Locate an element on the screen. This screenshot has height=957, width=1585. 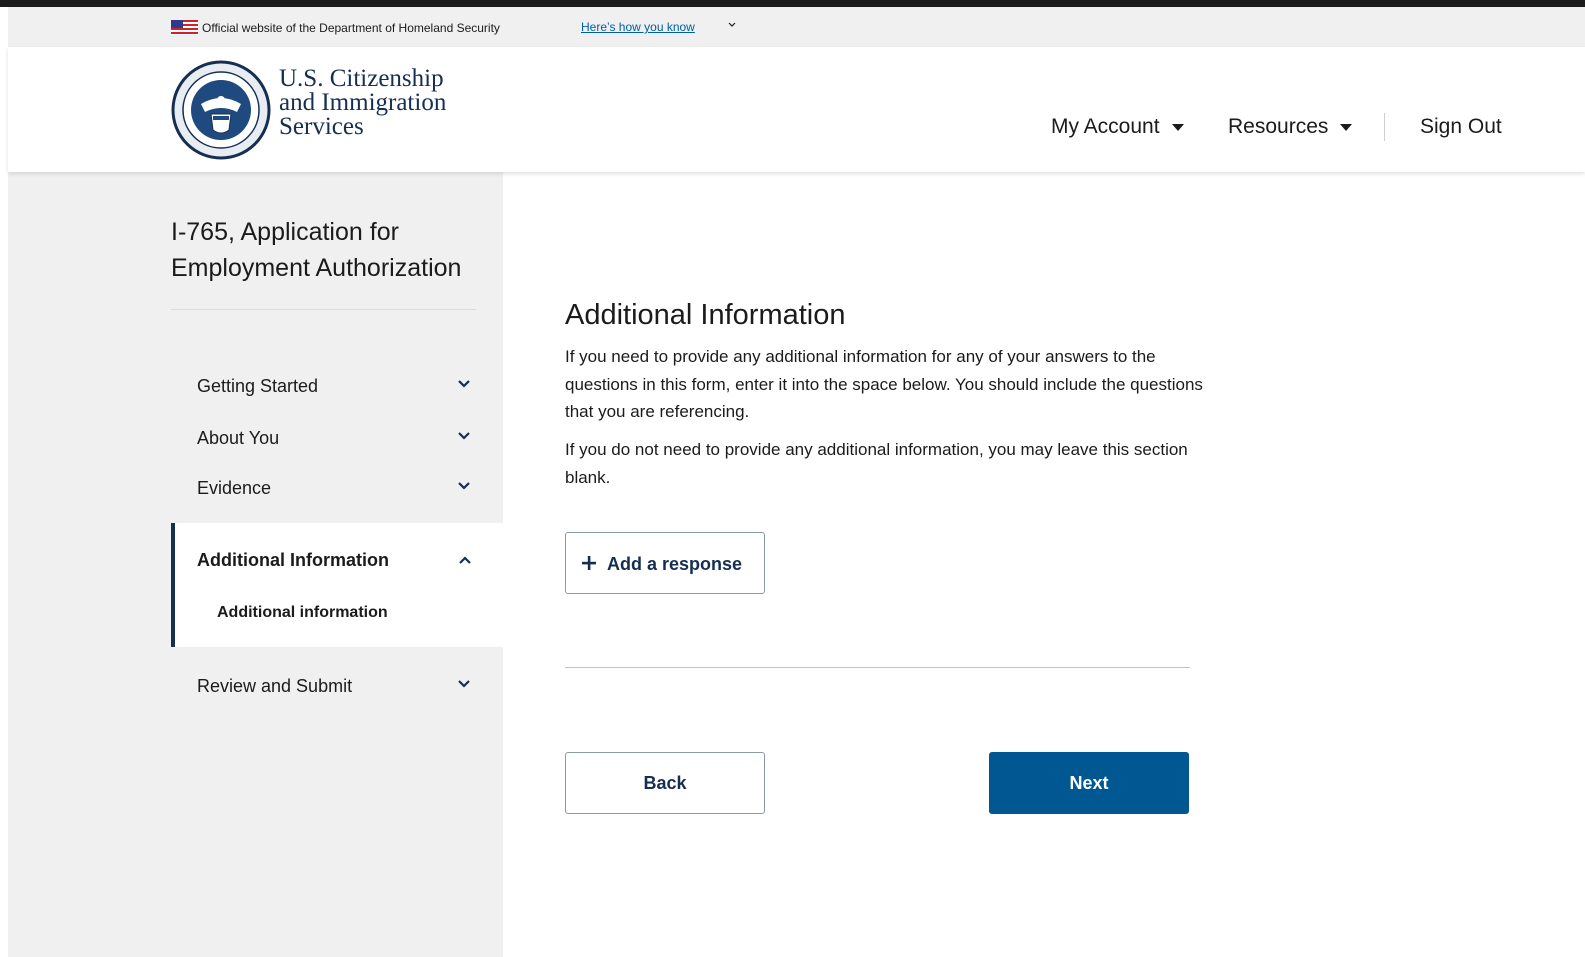
next-button: Next is located at coordinates (1089, 783).